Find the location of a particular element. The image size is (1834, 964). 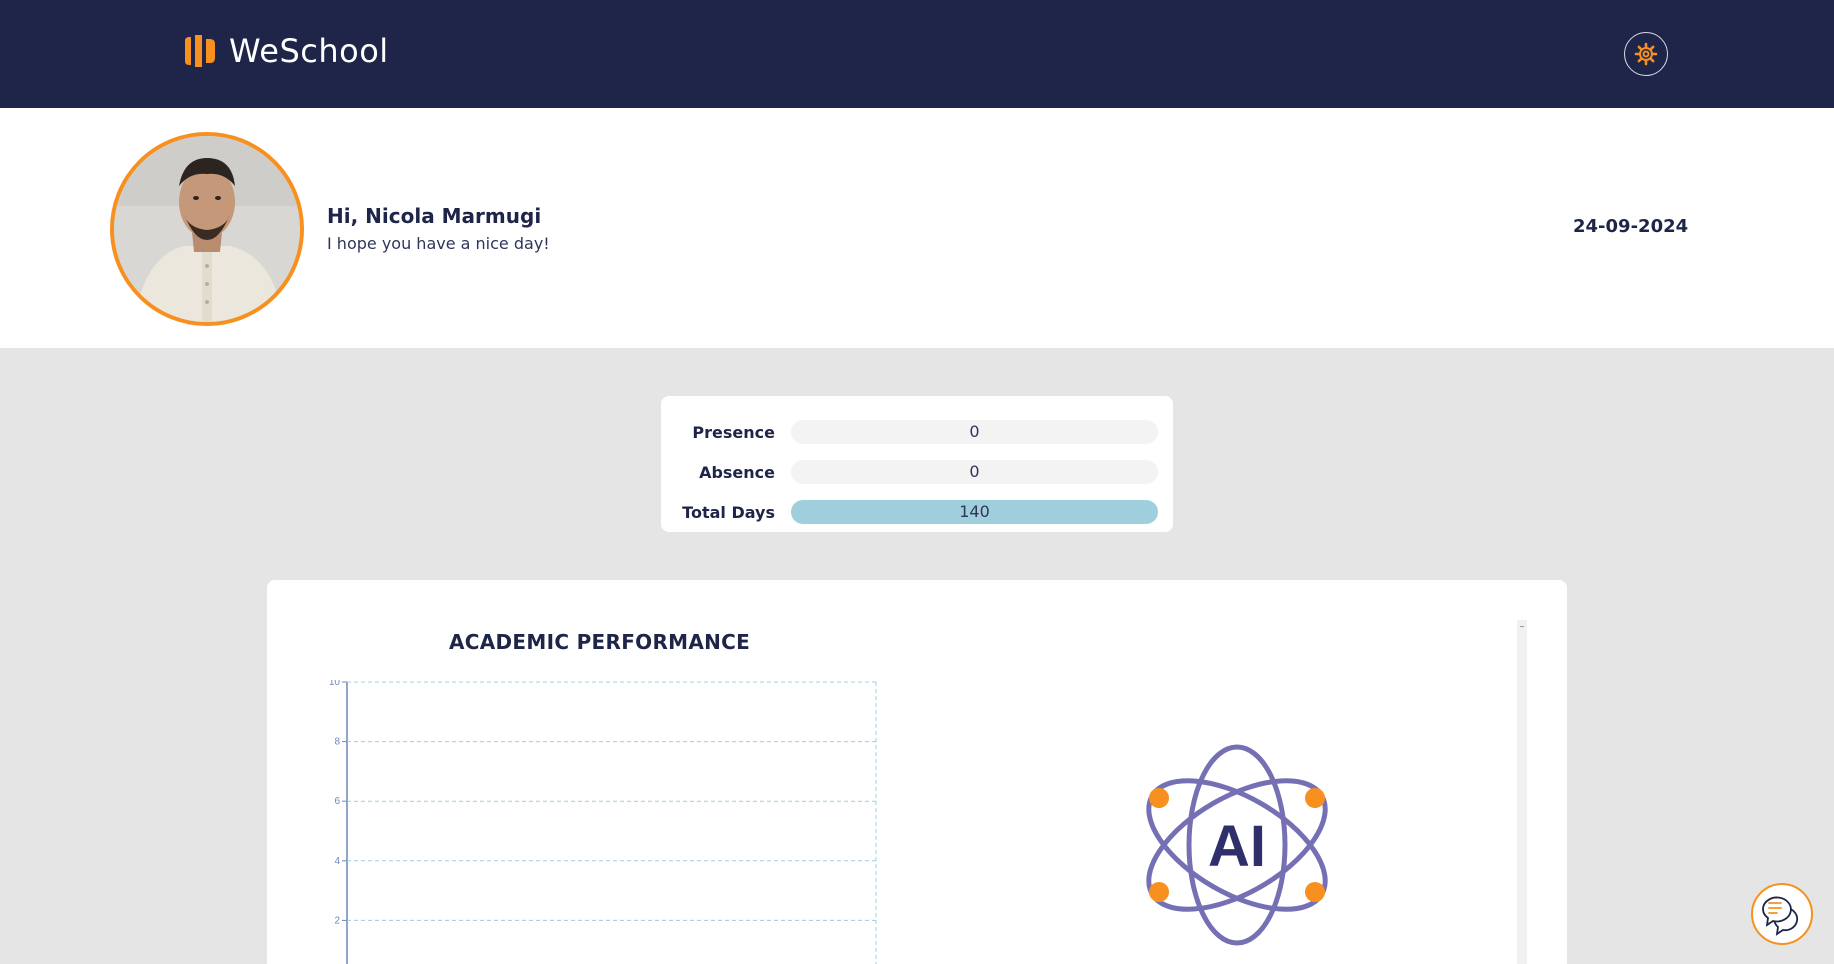

attendance-row-absence: Absence 0 is located at coordinates (917, 472).